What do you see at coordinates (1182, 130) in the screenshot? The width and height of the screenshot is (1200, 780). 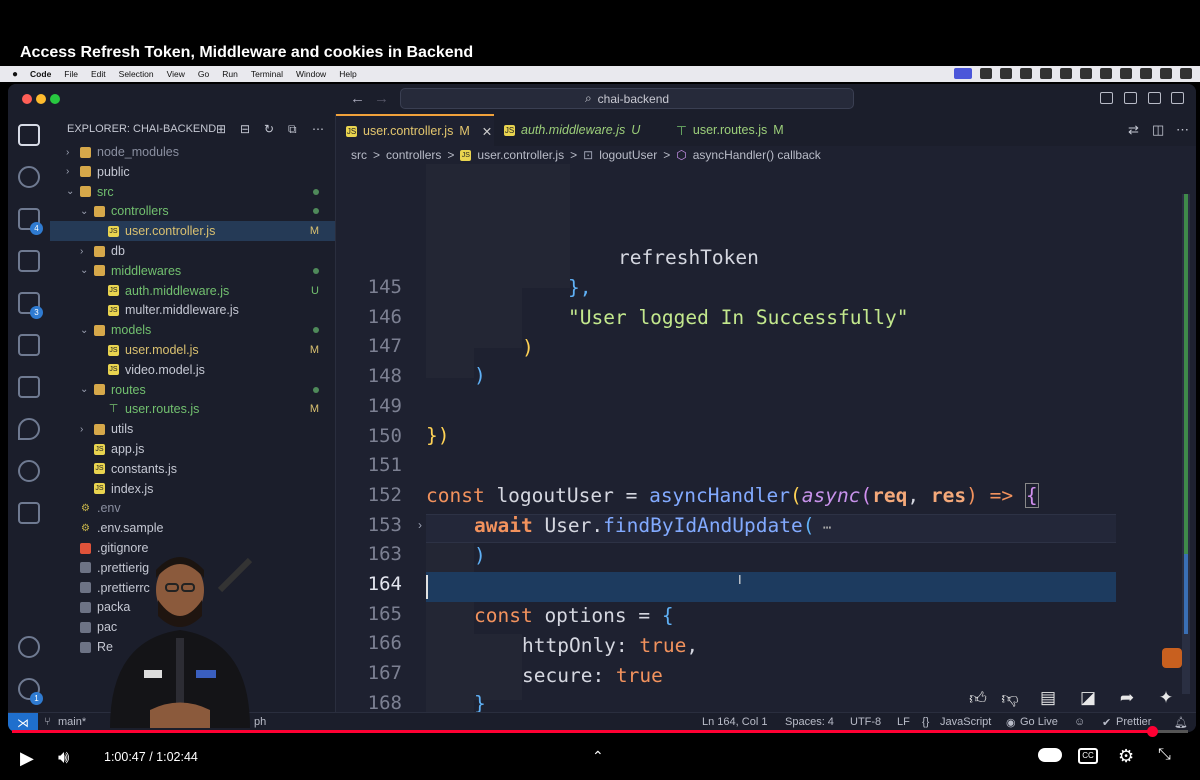 I see `editor-more-icon: ⋯` at bounding box center [1182, 130].